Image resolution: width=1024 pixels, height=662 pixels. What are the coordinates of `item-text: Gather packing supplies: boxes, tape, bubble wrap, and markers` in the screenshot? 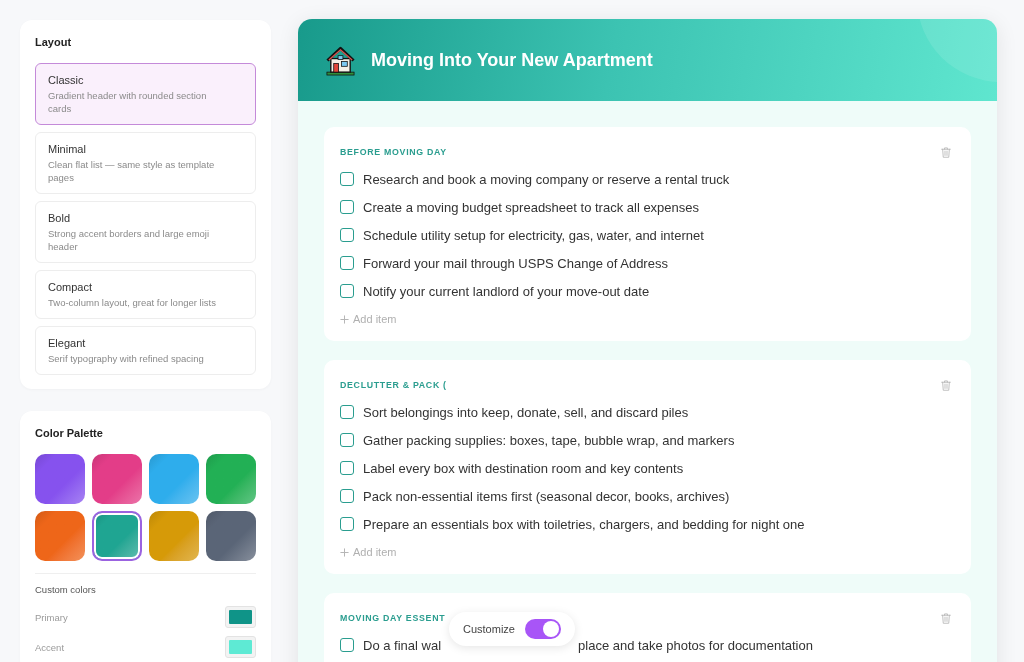 It's located at (549, 440).